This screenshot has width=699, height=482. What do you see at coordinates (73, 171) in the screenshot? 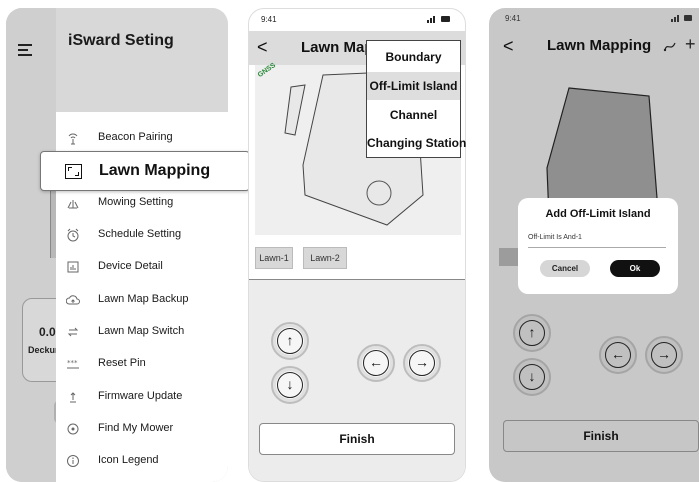
I see `map-frame-icon` at bounding box center [73, 171].